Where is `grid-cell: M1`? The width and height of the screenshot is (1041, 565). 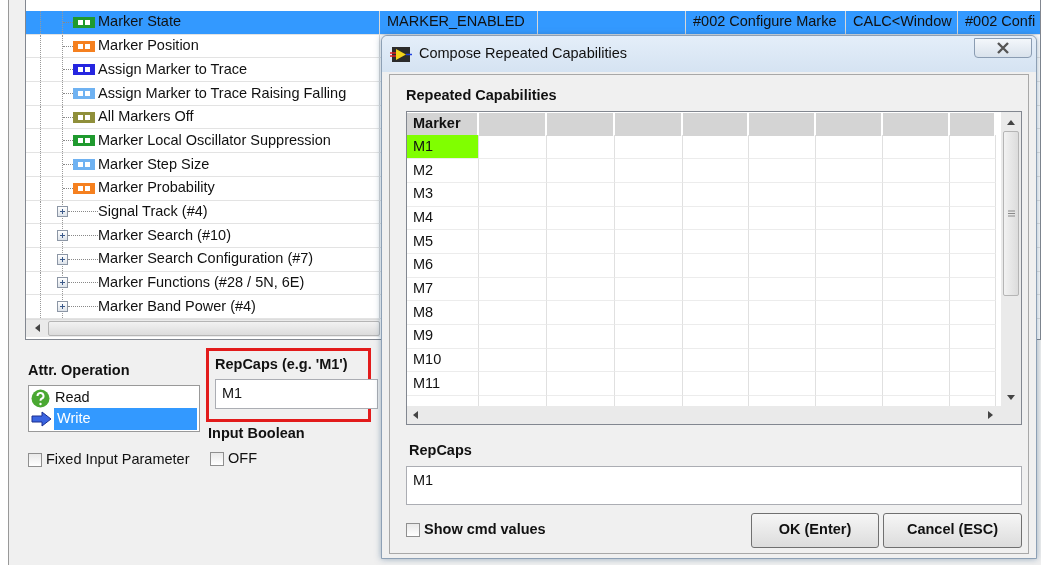
grid-cell: M1 is located at coordinates (443, 147).